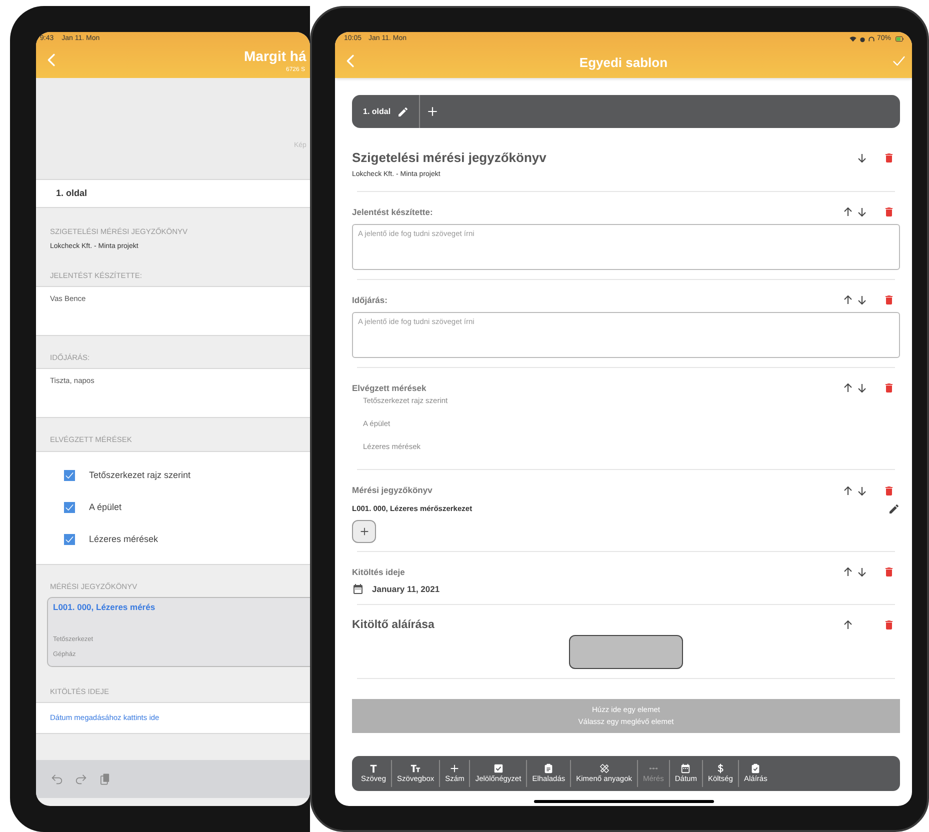 The height and width of the screenshot is (832, 929). I want to click on add-entry-button, so click(364, 531).